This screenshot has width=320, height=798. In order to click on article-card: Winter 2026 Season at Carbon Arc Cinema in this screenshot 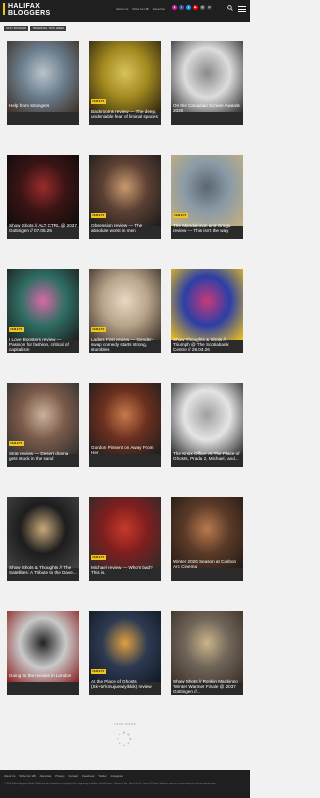, I will do `click(207, 539)`.